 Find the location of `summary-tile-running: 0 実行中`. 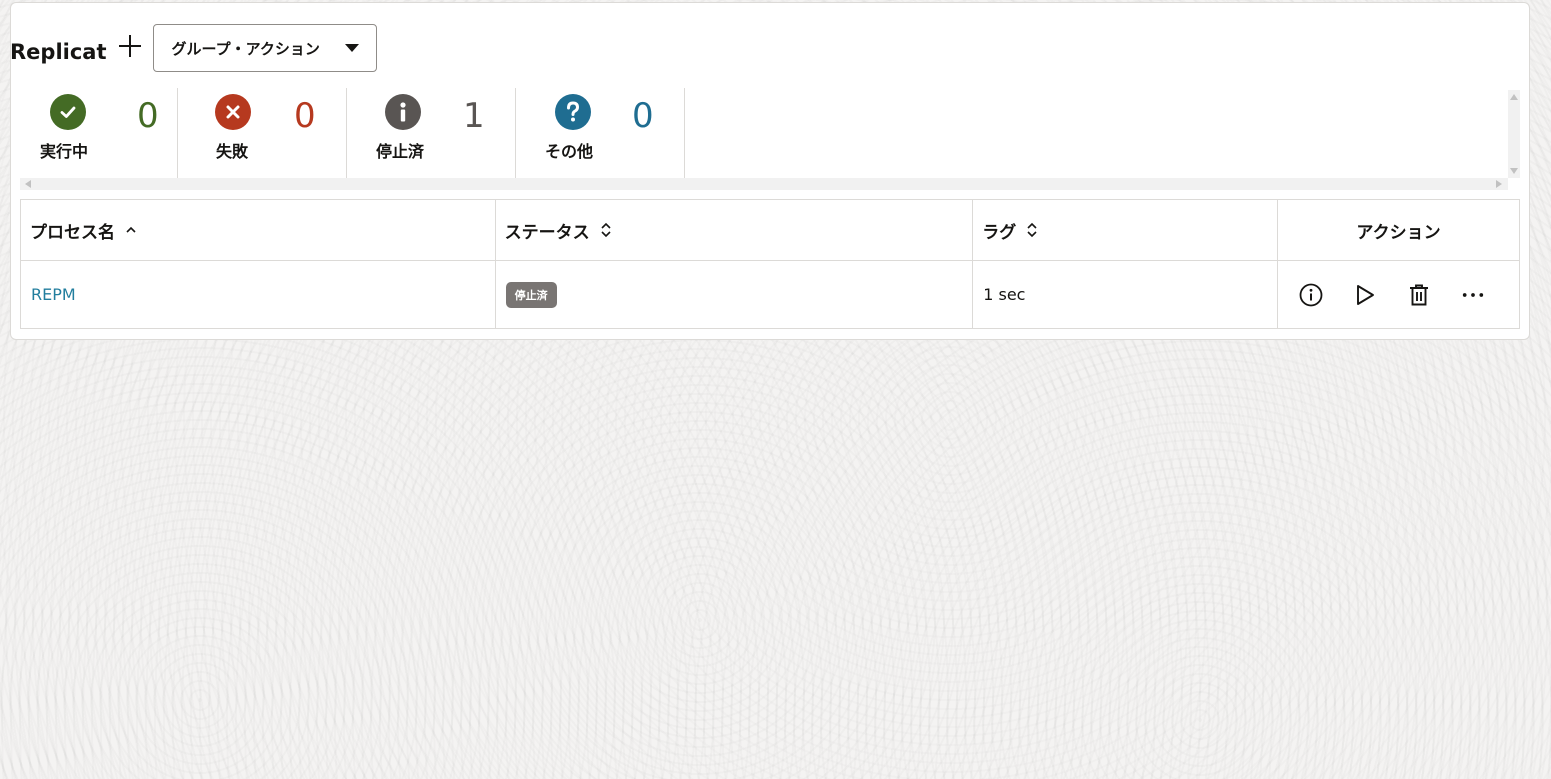

summary-tile-running: 0 実行中 is located at coordinates (94, 133).